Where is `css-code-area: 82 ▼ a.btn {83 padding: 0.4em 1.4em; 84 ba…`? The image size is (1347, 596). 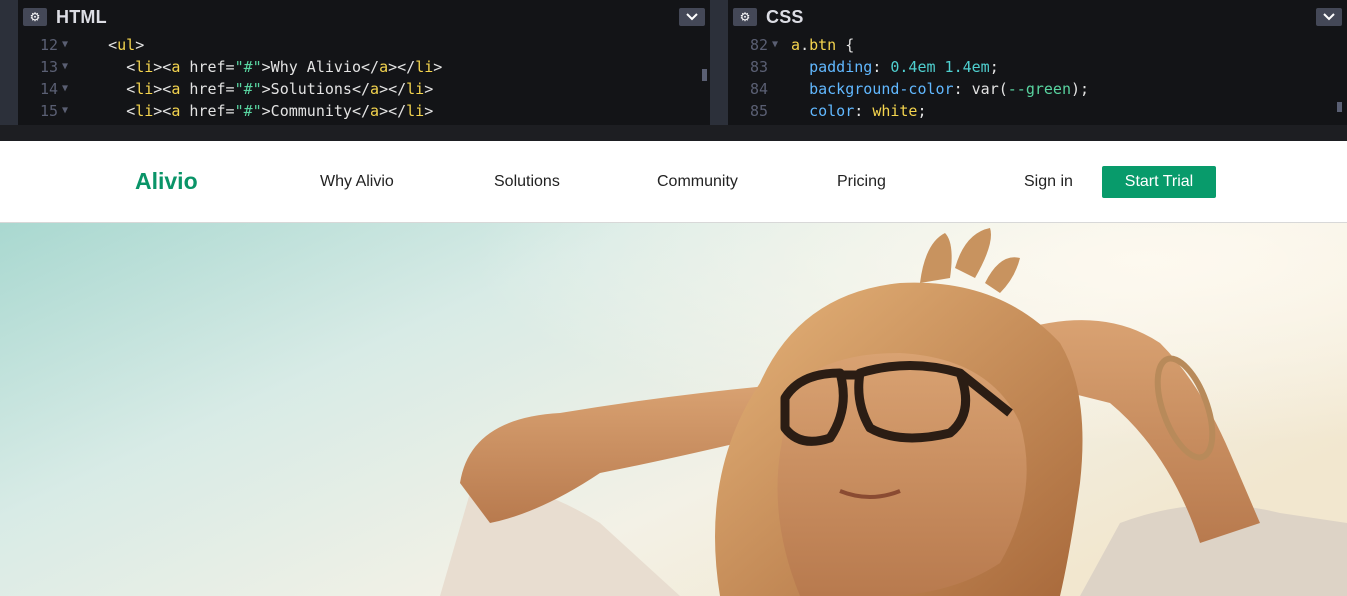 css-code-area: 82 ▼ a.btn {83 padding: 0.4em 1.4em; 84 ba… is located at coordinates (1037, 78).